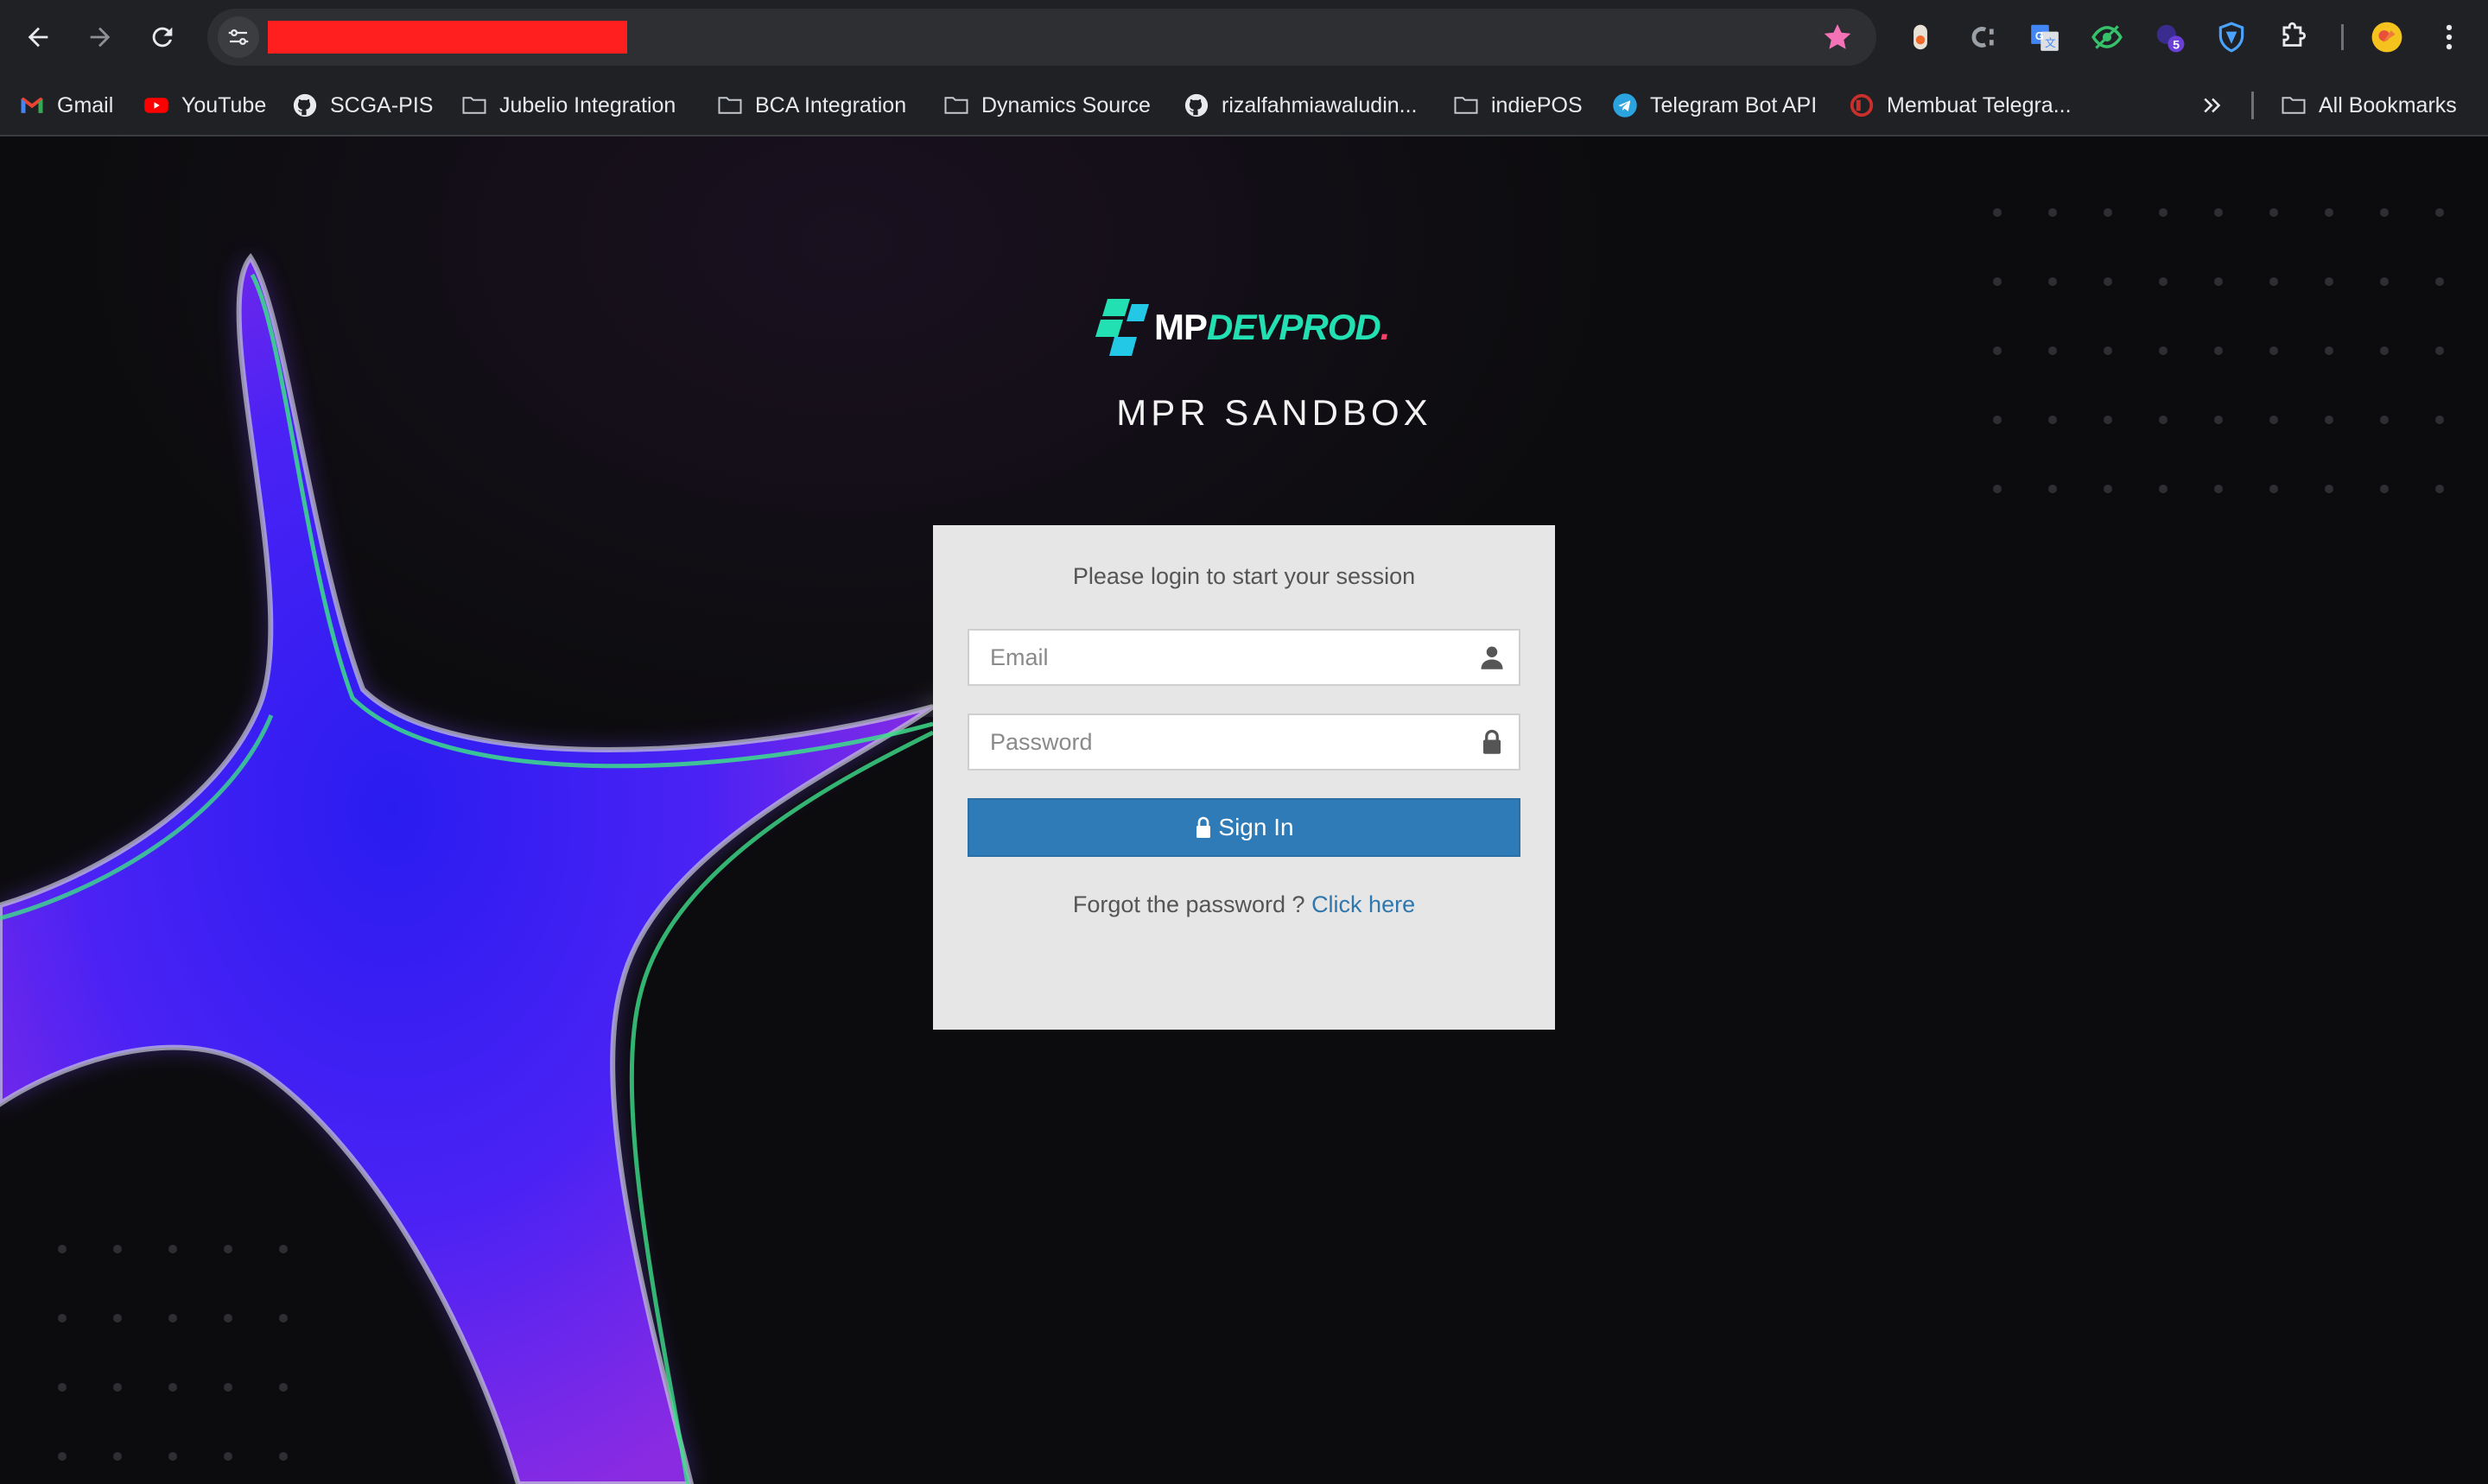 Image resolution: width=2488 pixels, height=1484 pixels. Describe the element at coordinates (1211, 657) in the screenshot. I see `email-input` at that location.